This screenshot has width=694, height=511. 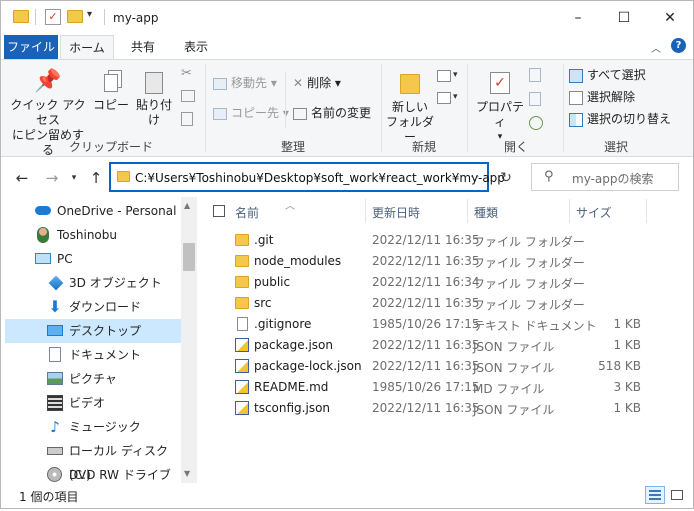 I want to click on search-placeholder: my-appの検索, so click(x=613, y=179).